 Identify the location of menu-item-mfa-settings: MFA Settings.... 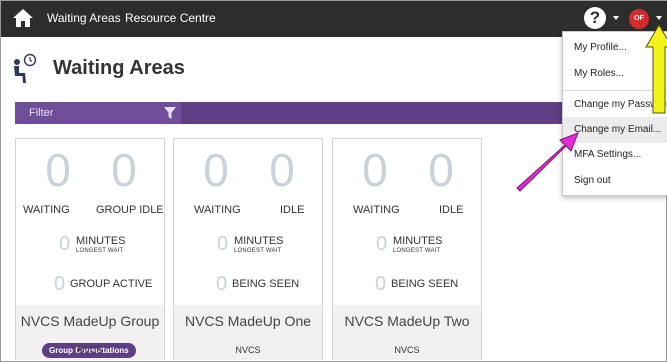
(615, 155).